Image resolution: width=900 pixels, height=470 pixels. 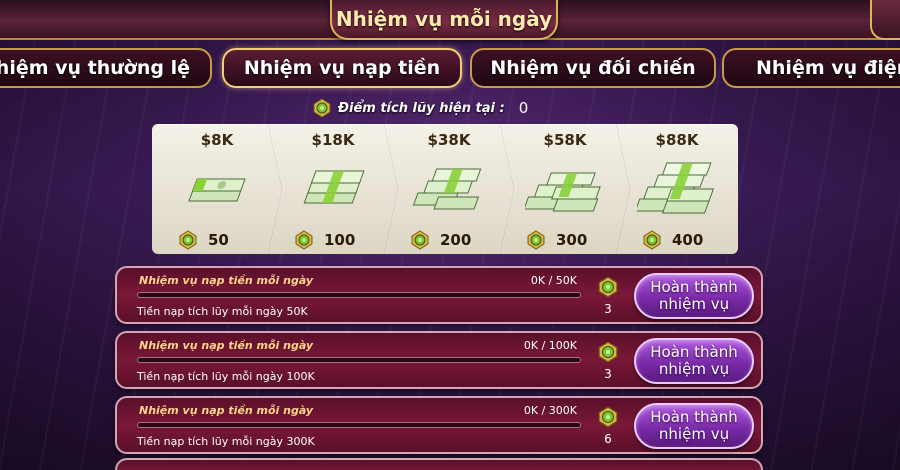 I want to click on mission-progress-text: 0K / 300K, so click(x=550, y=410).